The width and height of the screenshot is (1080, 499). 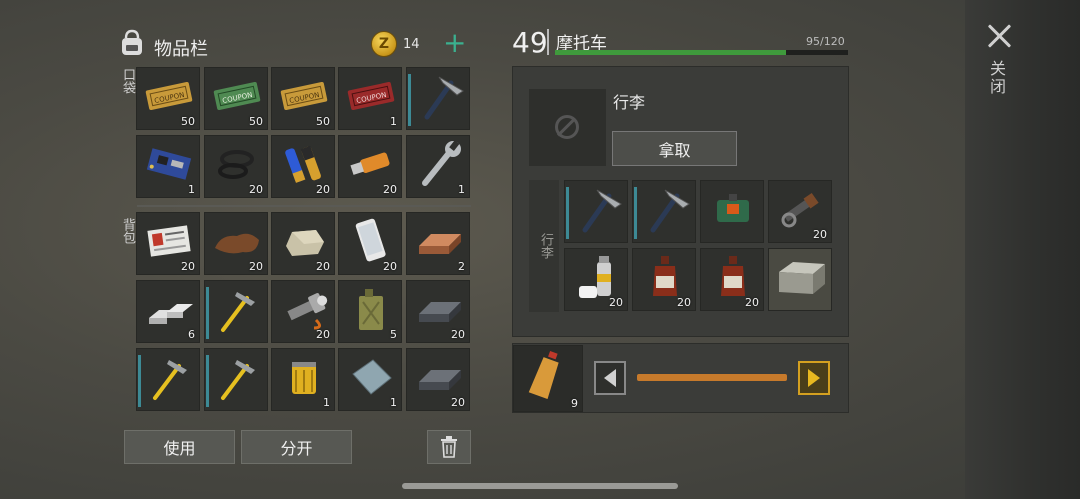 I want to click on use-button: 使用, so click(x=179, y=447).